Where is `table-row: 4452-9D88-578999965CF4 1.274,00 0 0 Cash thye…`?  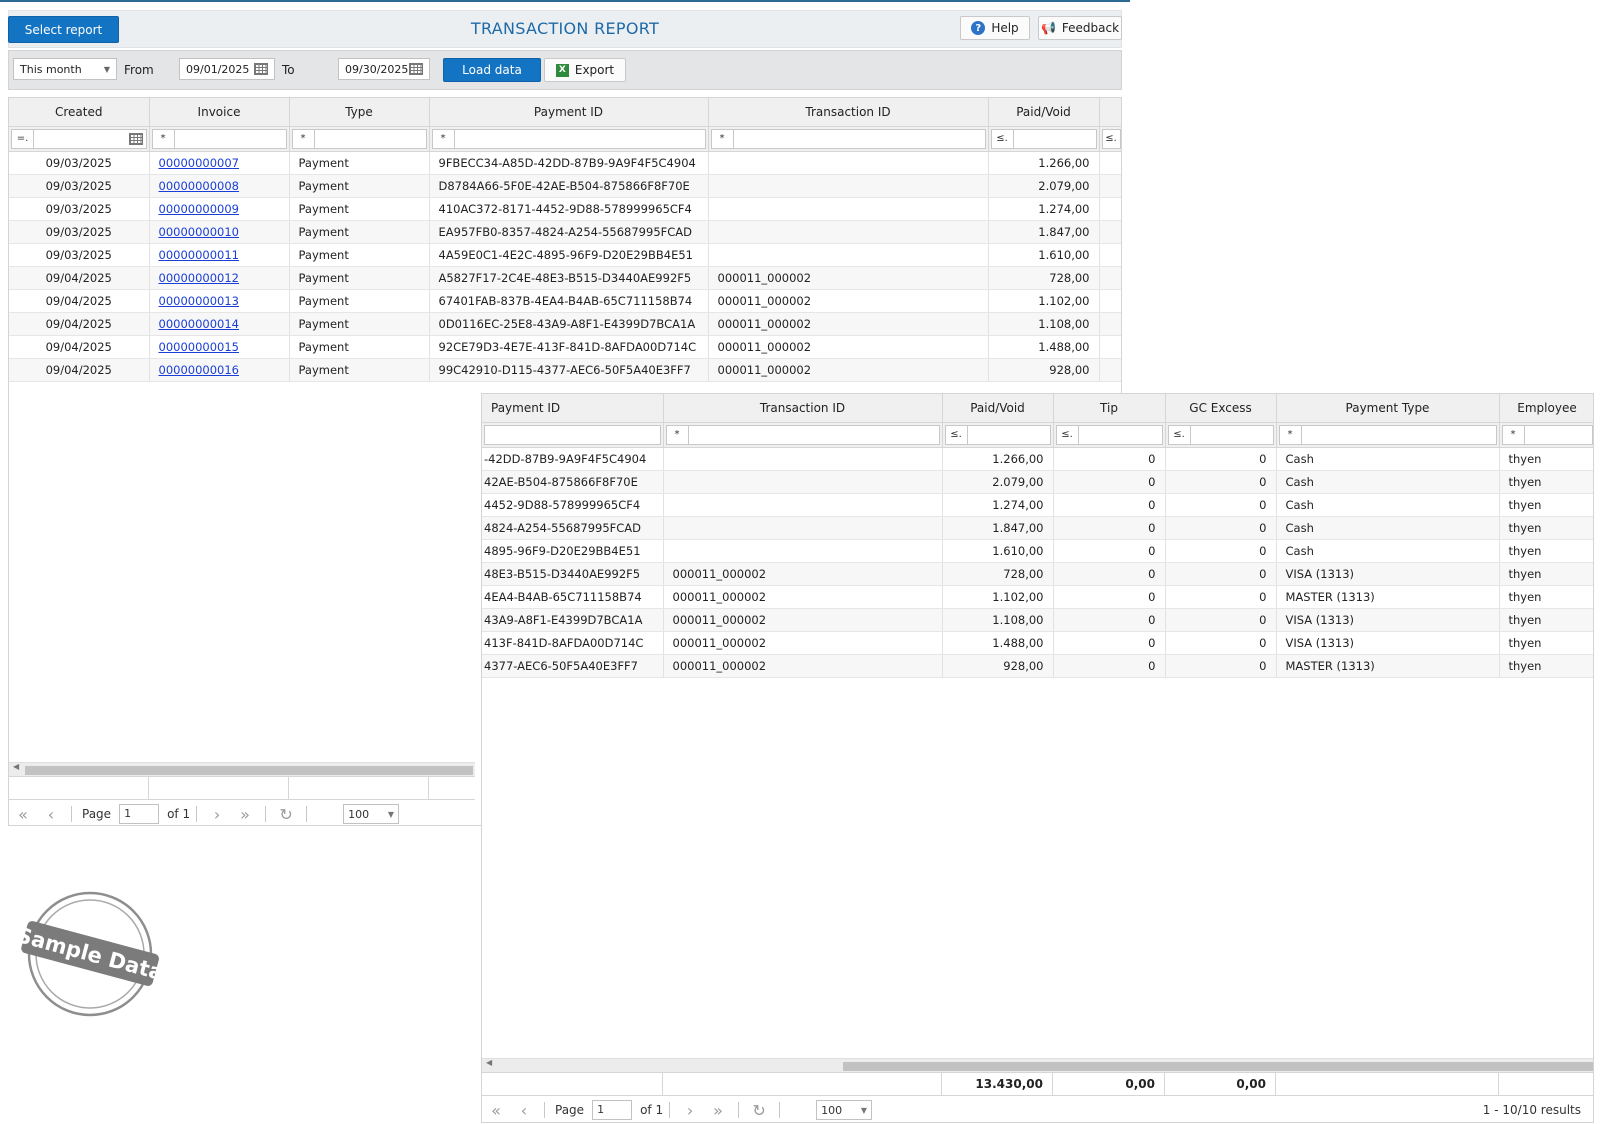 table-row: 4452-9D88-578999965CF4 1.274,00 0 0 Cash thye… is located at coordinates (1037, 505).